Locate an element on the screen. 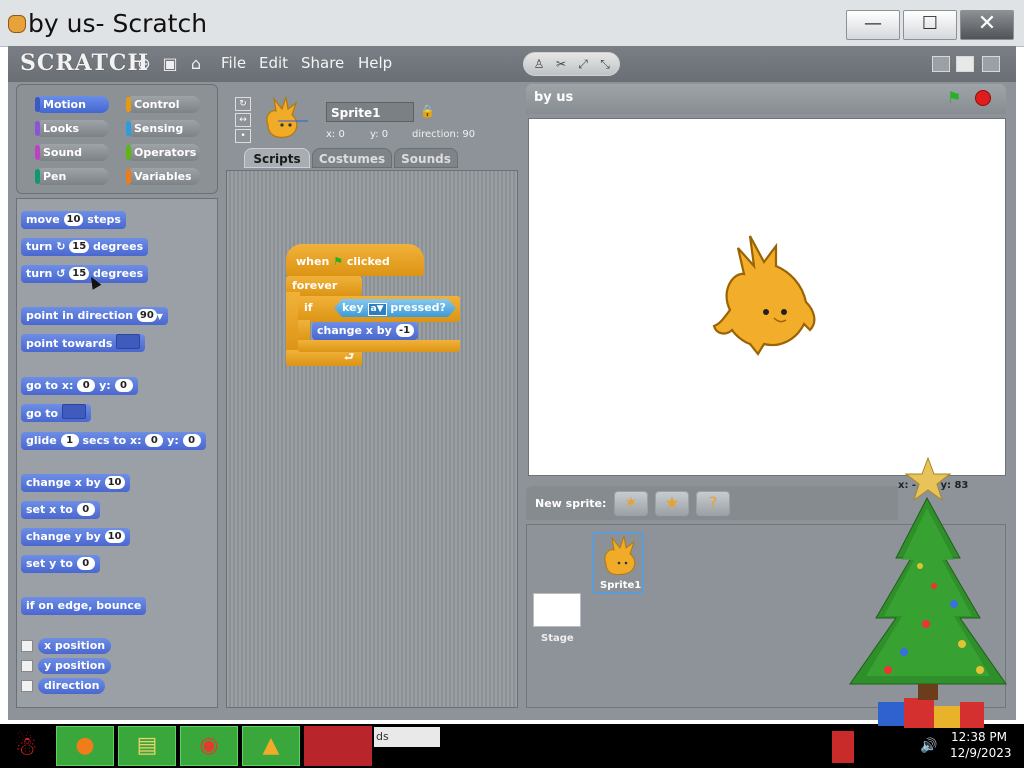 The height and width of the screenshot is (768, 1024). rotate-left-icon: ↺ is located at coordinates (61, 273).